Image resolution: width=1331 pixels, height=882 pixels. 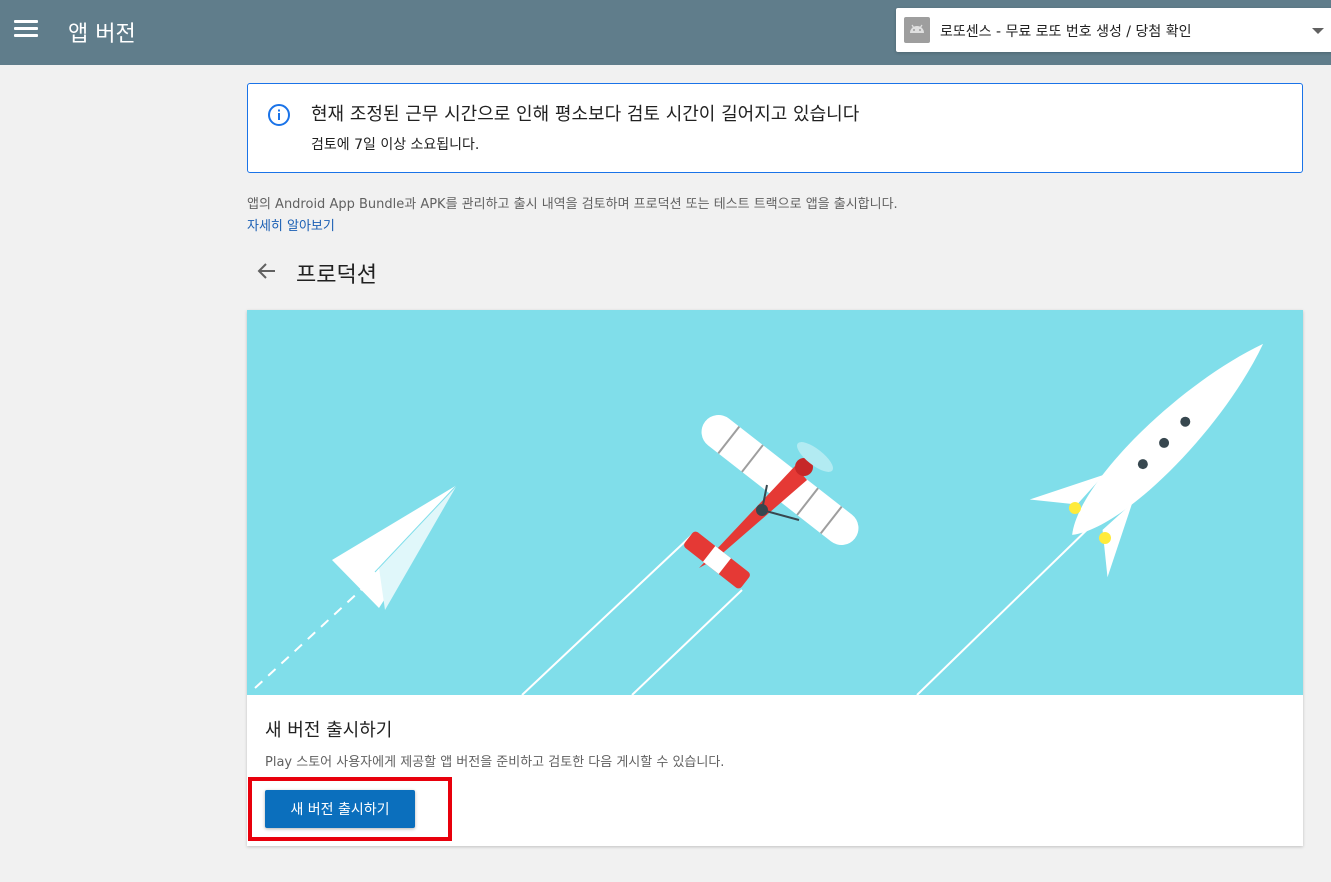 I want to click on notice-body: 검토에 7일 이상 소요됩니다., so click(x=395, y=145).